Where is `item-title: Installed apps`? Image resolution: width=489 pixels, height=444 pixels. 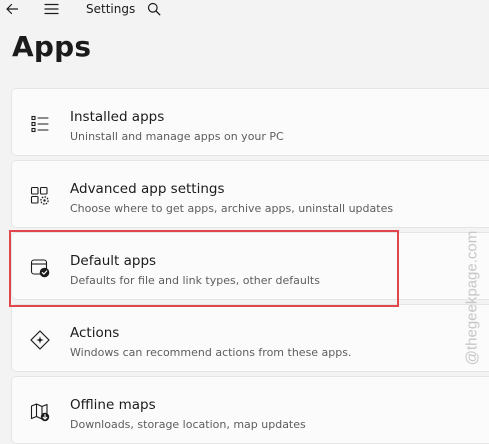
item-title: Installed apps is located at coordinates (117, 117).